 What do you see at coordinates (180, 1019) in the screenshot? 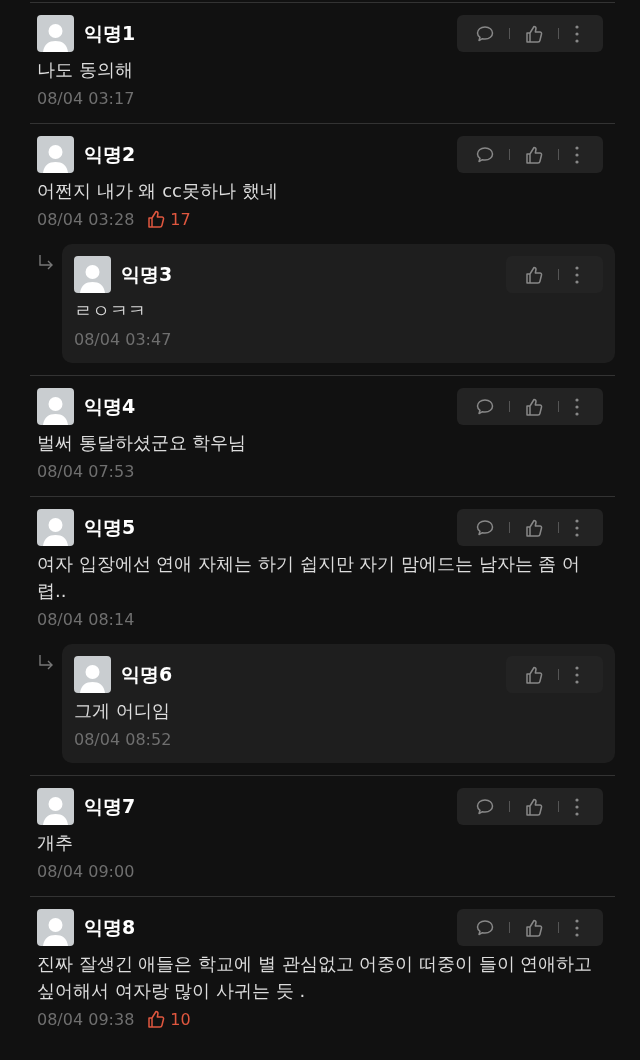
I see `like-count: 10` at bounding box center [180, 1019].